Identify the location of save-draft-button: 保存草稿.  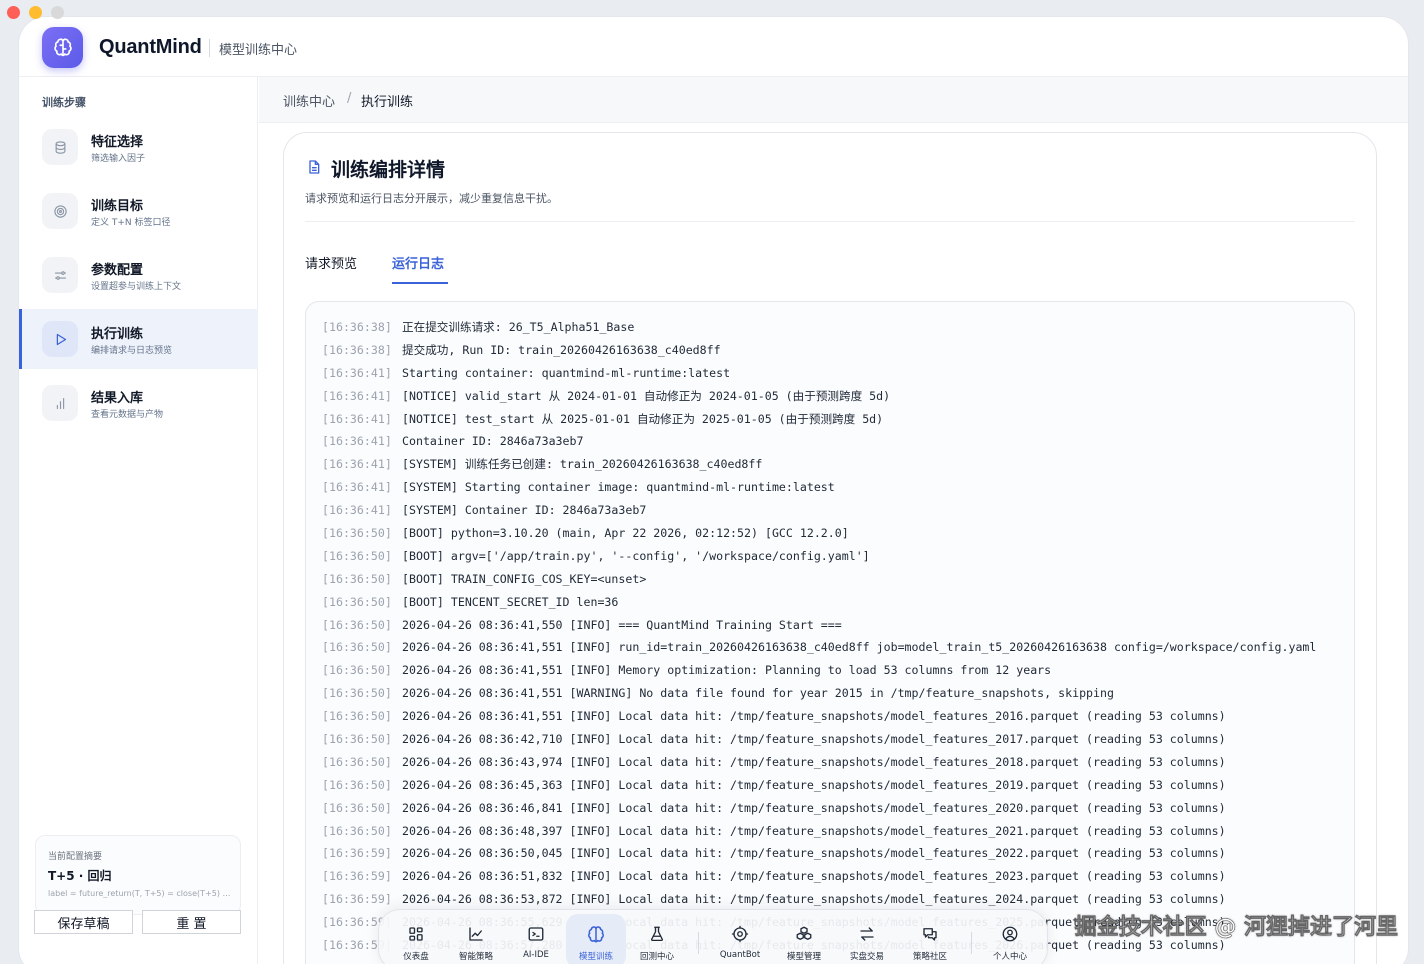
(83, 922).